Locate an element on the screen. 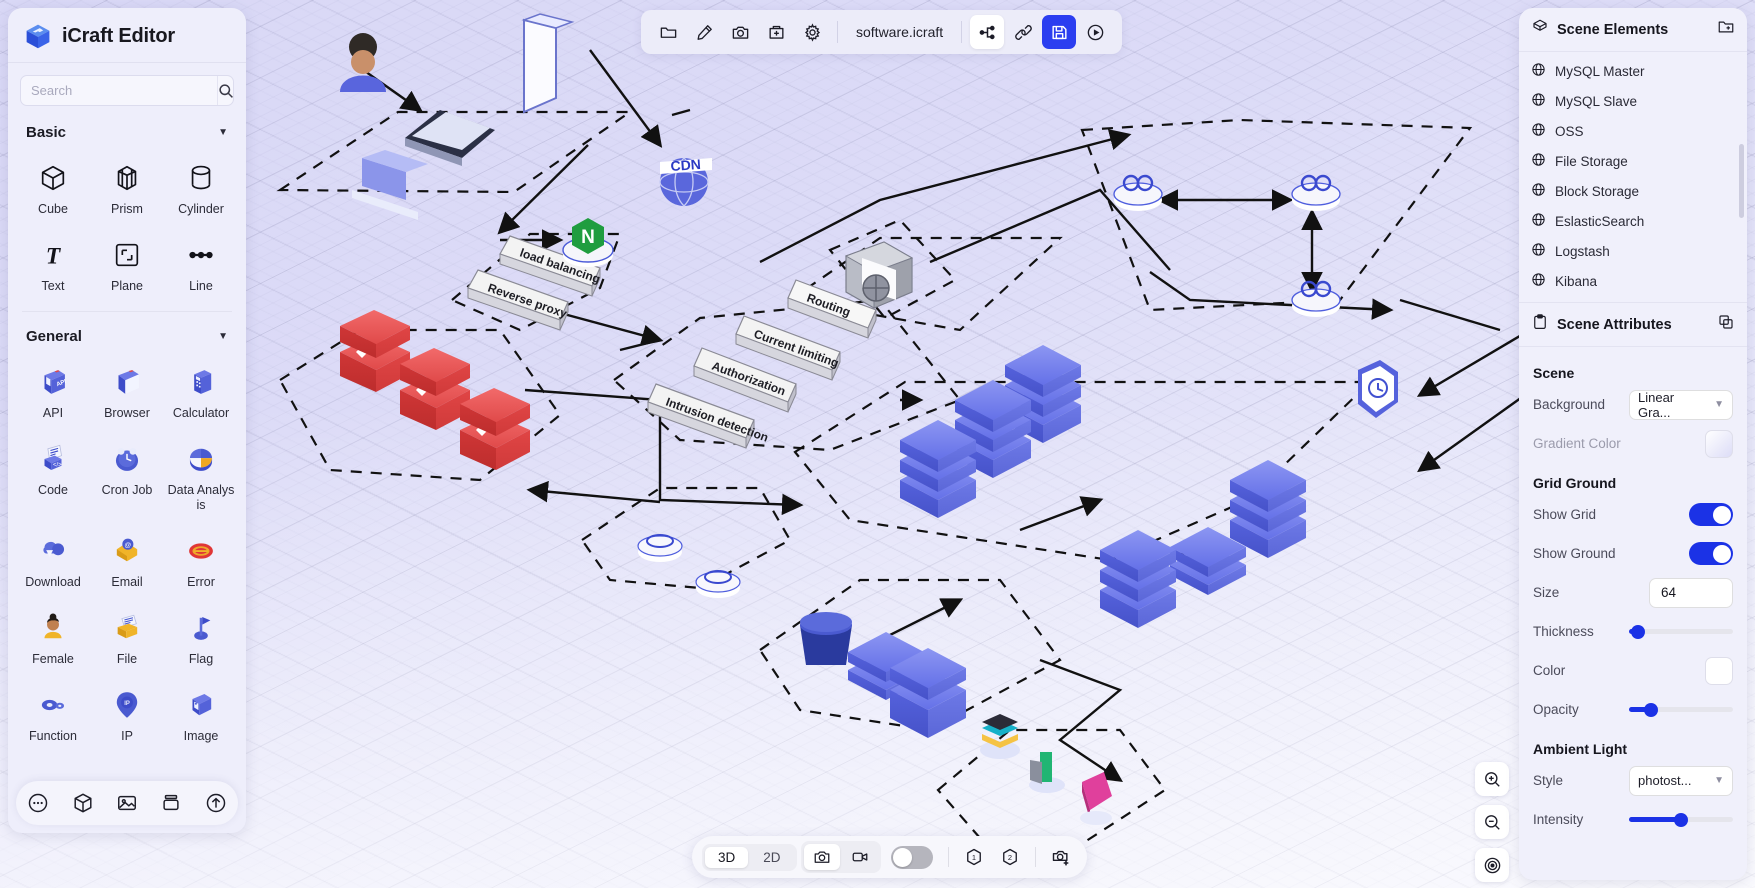  save-button is located at coordinates (1059, 32).